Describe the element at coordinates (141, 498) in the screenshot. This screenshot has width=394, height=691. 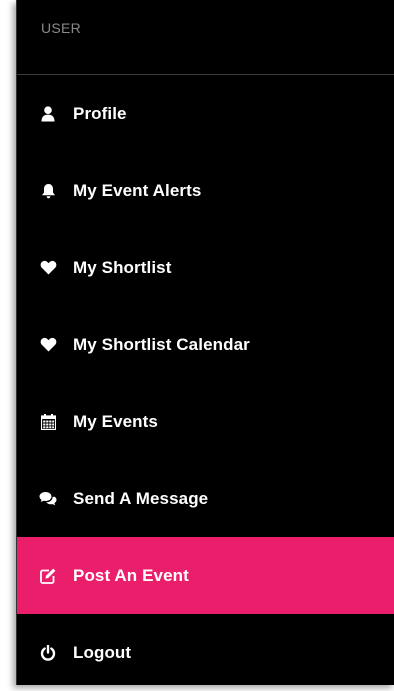
I see `menu-item-label: Send A Message` at that location.